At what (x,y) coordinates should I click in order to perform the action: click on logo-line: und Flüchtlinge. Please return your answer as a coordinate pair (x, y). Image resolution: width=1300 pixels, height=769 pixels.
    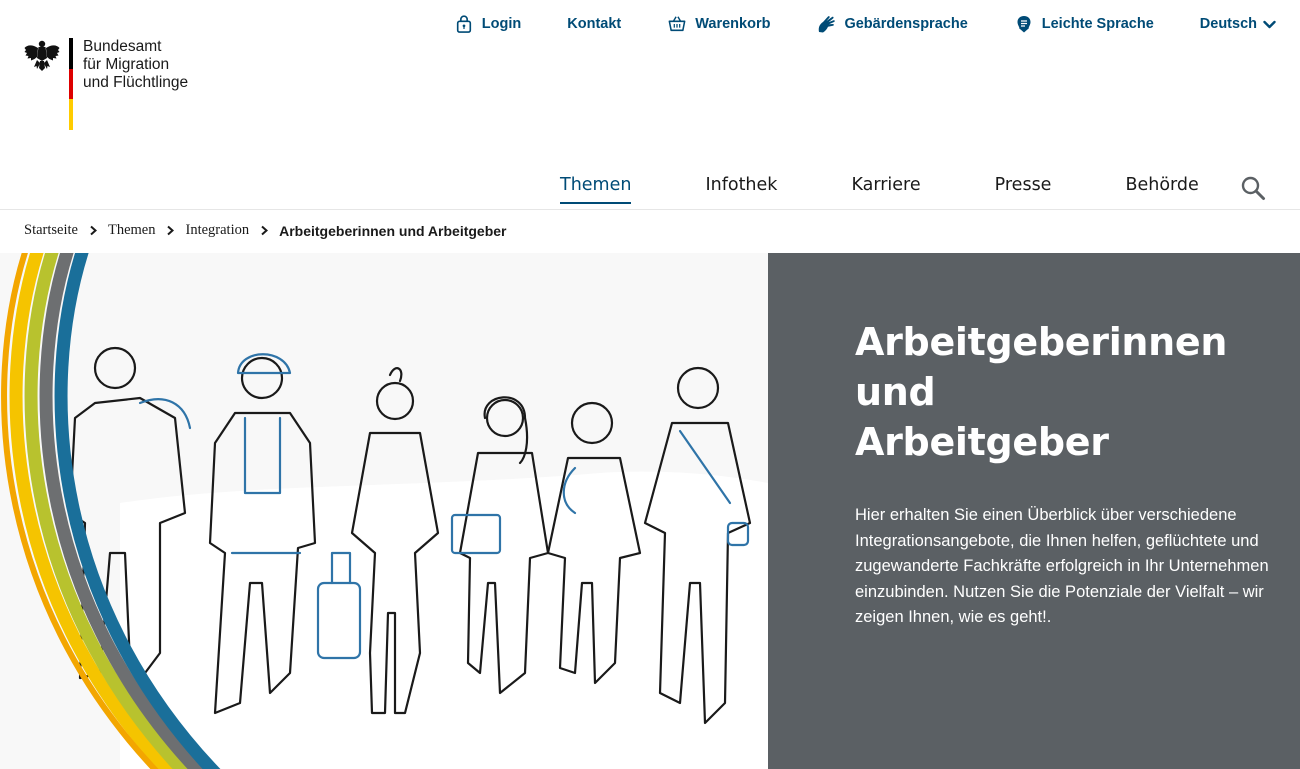
    Looking at the image, I should click on (136, 82).